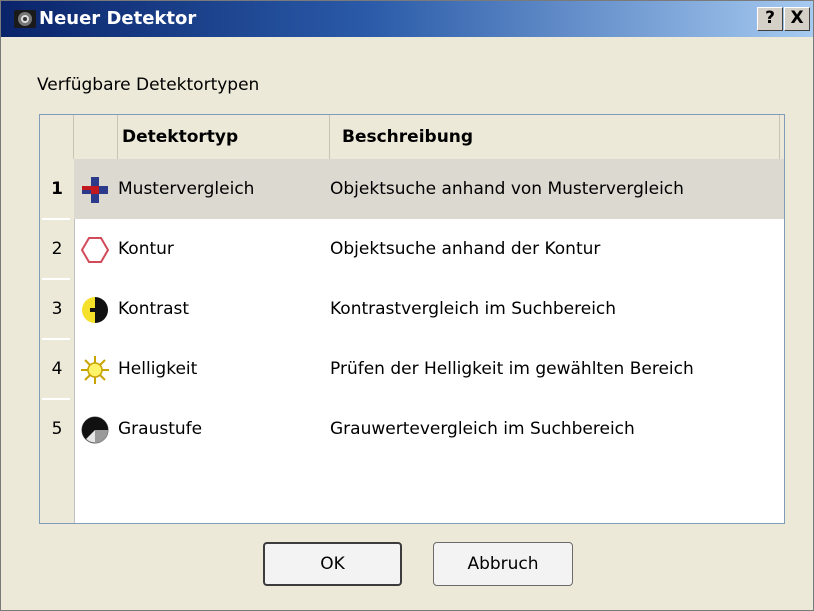 This screenshot has width=814, height=611. I want to click on column-header-description: Beschreibung, so click(555, 137).